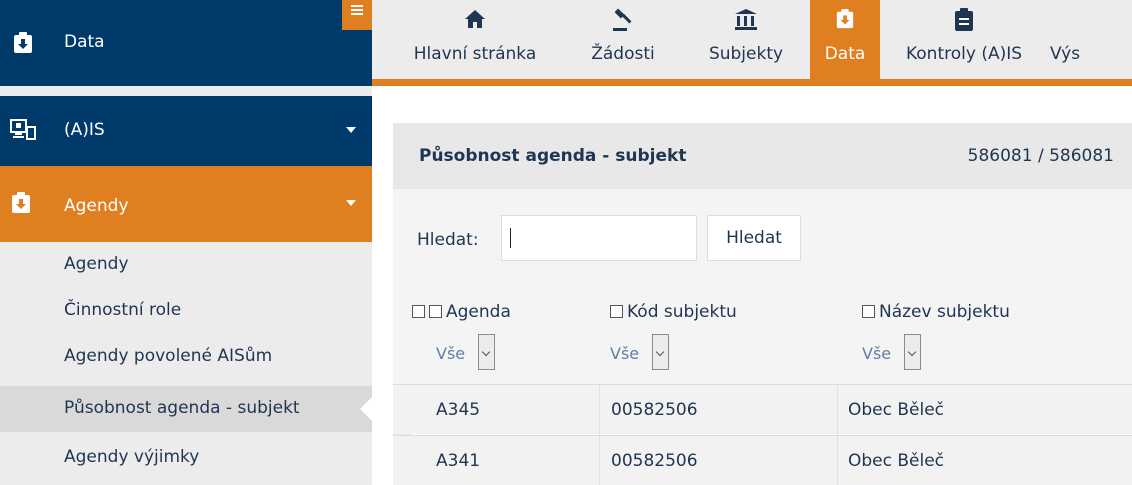  Describe the element at coordinates (936, 312) in the screenshot. I see `column-header-nazev-subjektu: Název subjektu` at that location.